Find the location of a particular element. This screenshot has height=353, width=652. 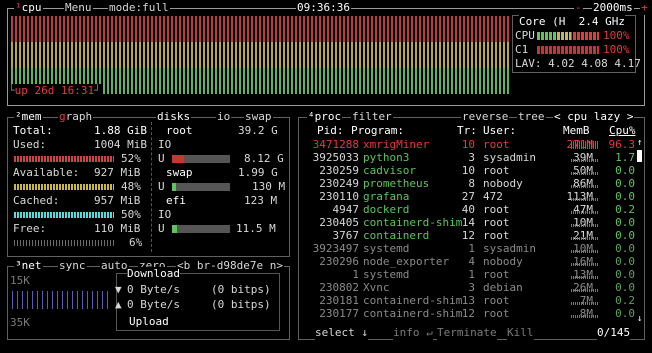

process-row: 1 systemd 1 root 13M 0.0 is located at coordinates (467, 274).